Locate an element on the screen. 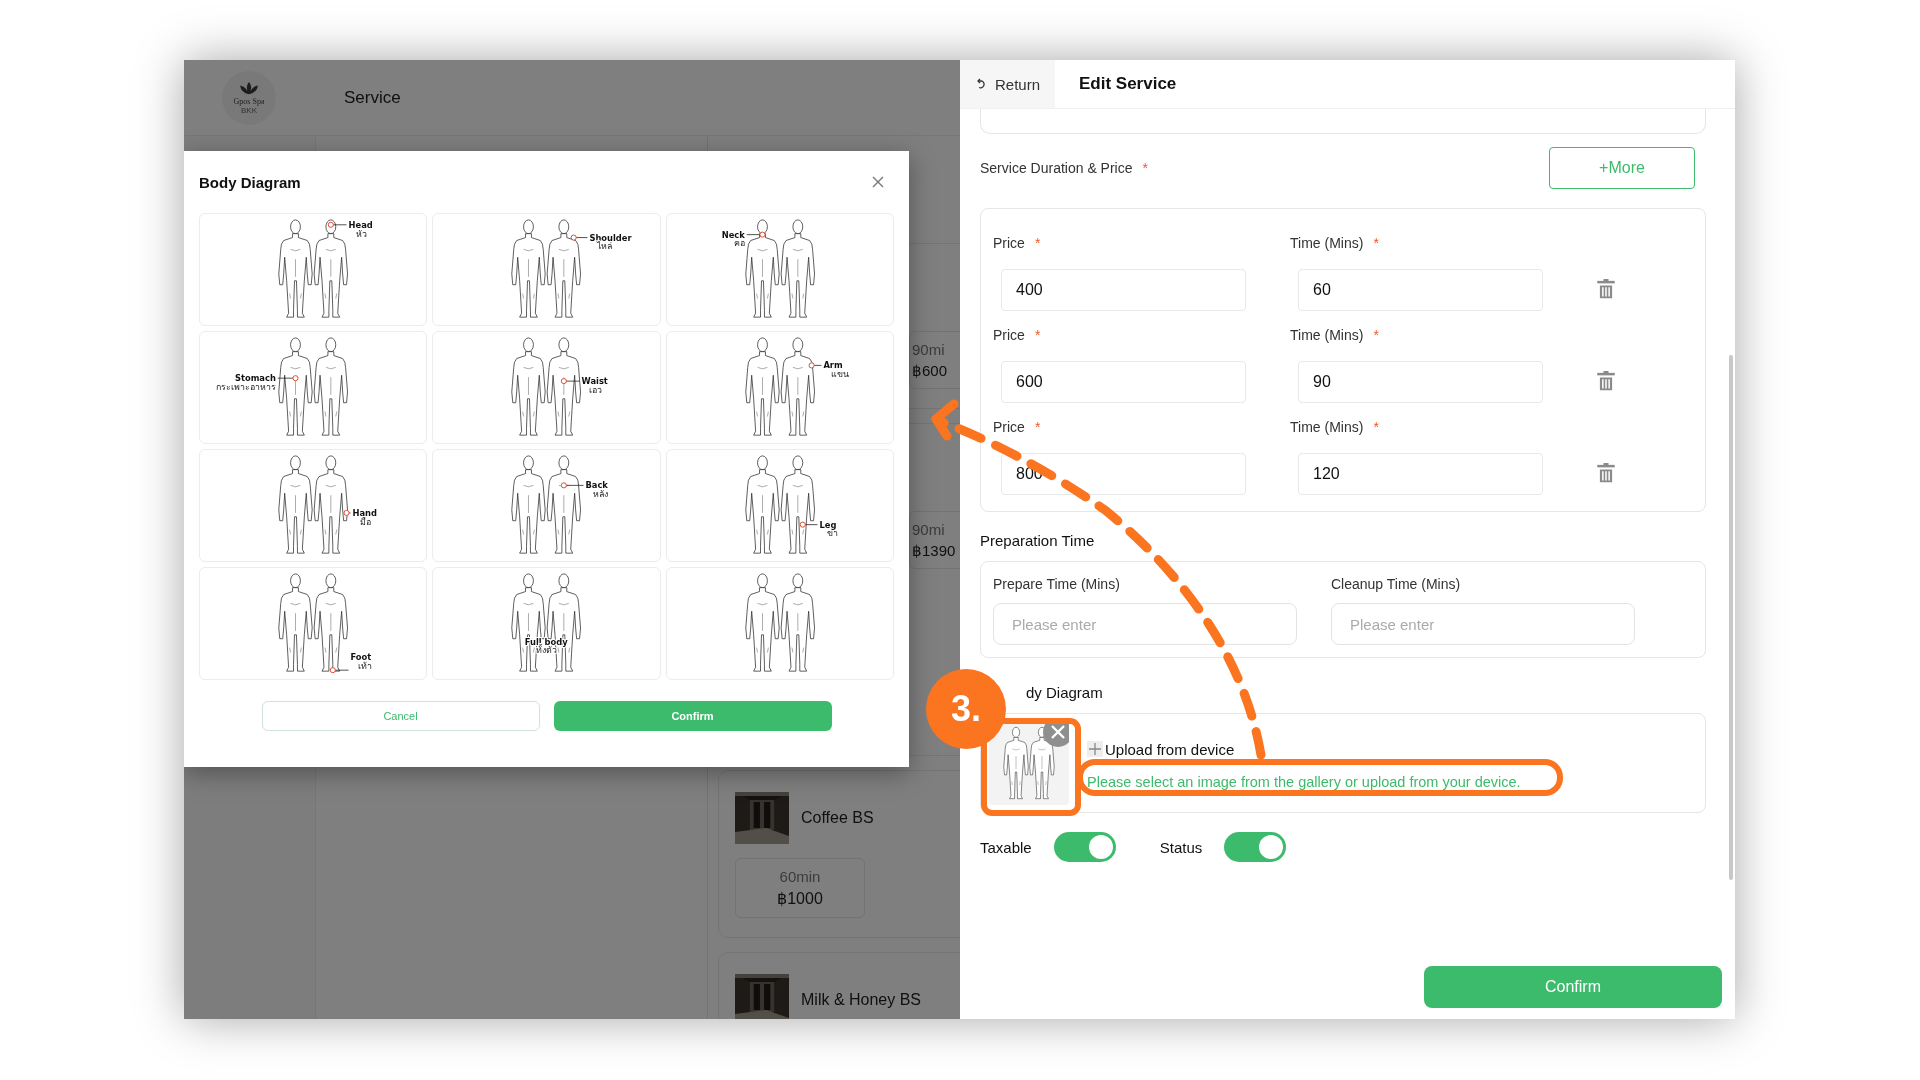 The image size is (1920, 1080). time-field: 90 is located at coordinates (1420, 382).